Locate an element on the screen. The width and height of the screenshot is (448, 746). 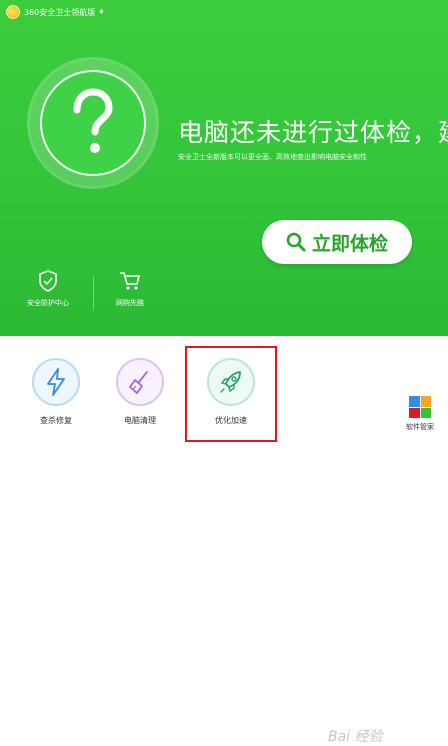
app-logo-icon is located at coordinates (13, 12).